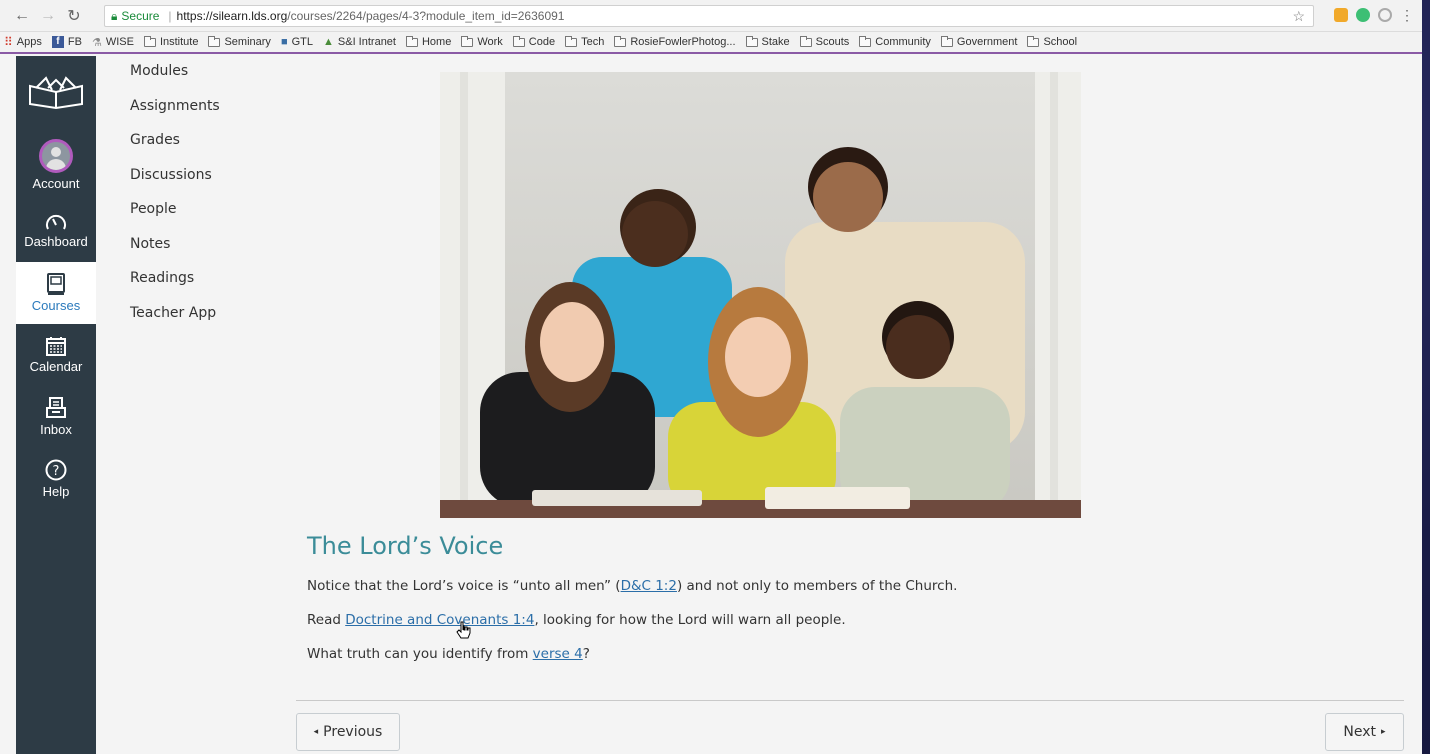 The image size is (1430, 754). I want to click on bookmark-institute: Institute, so click(171, 41).